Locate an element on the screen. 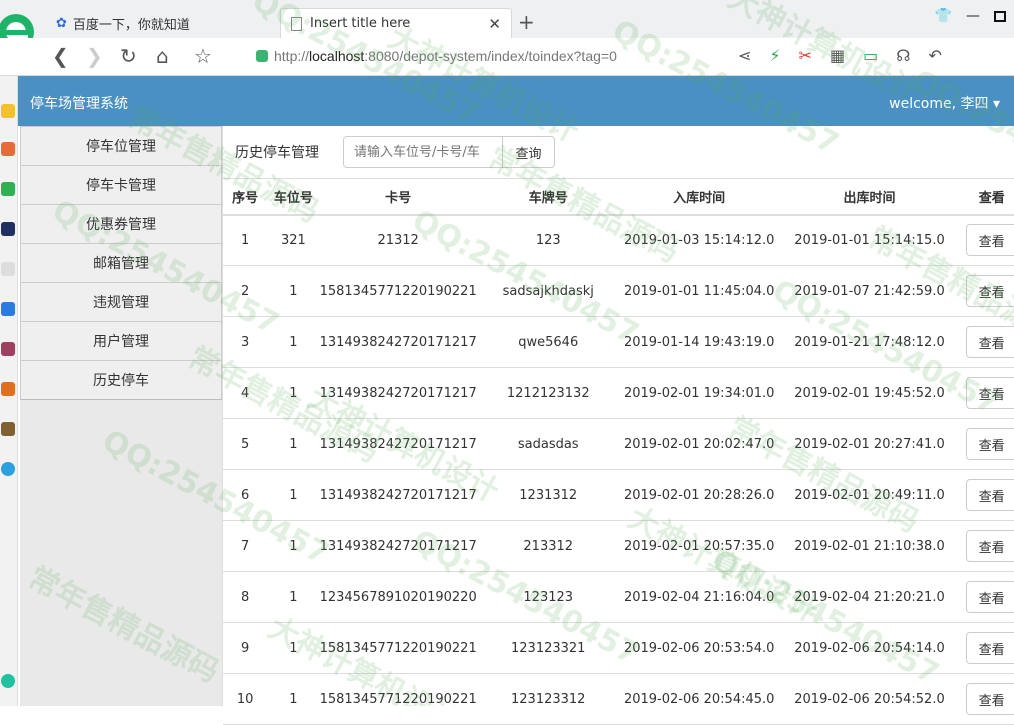 This screenshot has height=725, width=1014. sidebar-item-history: 历史停车 is located at coordinates (121, 380).